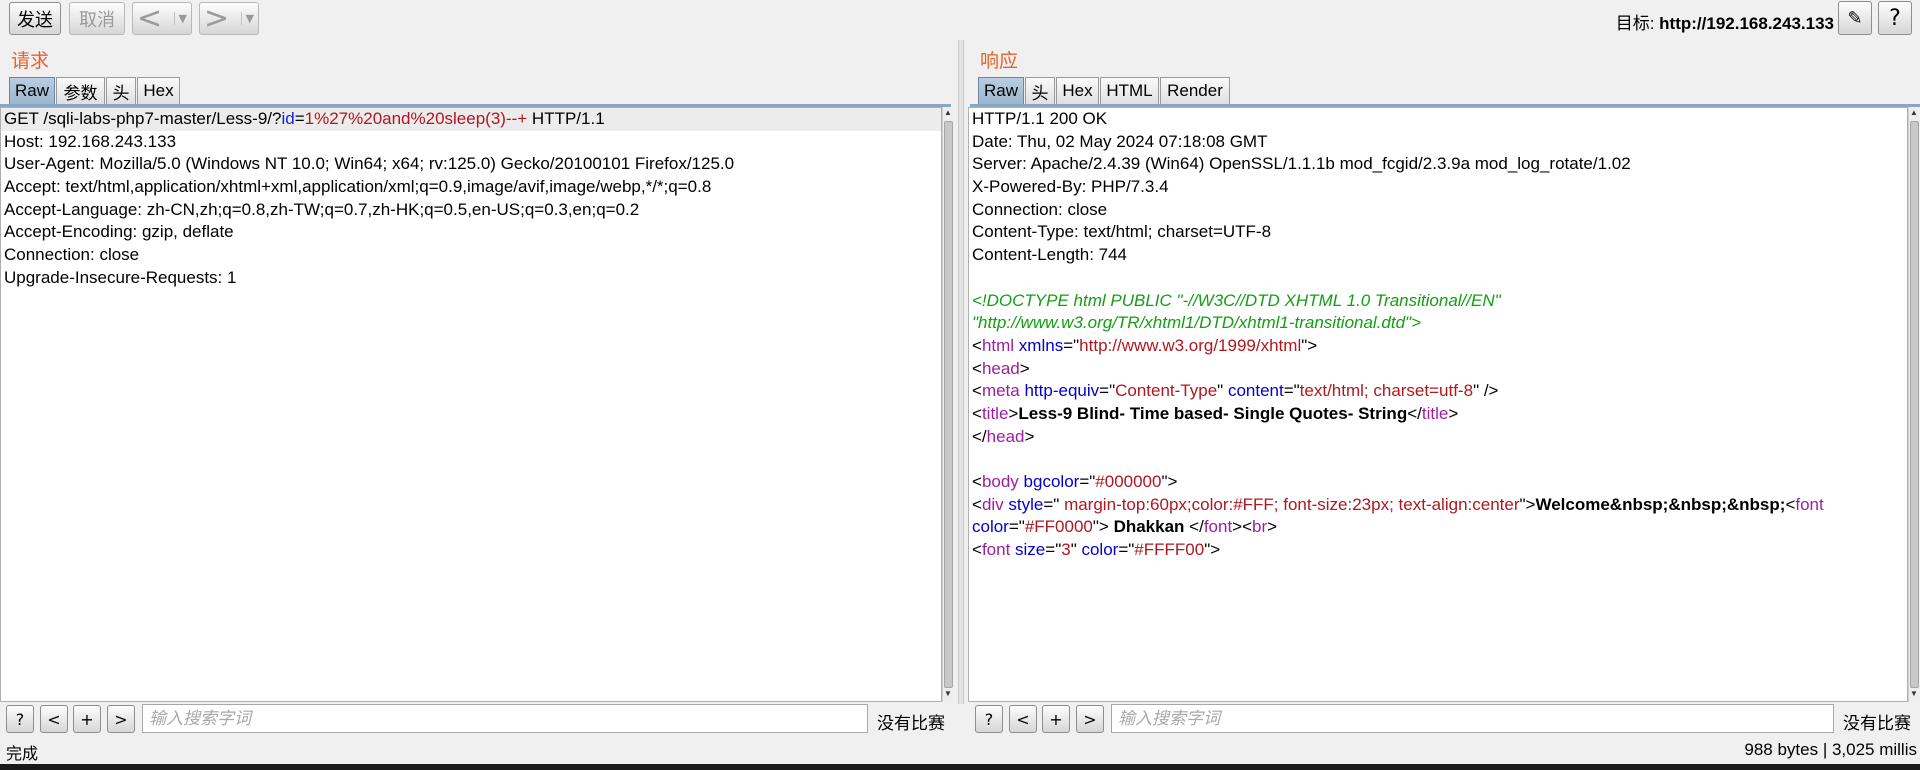 The width and height of the screenshot is (1920, 770). I want to click on edit-target-button: ✎, so click(1855, 18).